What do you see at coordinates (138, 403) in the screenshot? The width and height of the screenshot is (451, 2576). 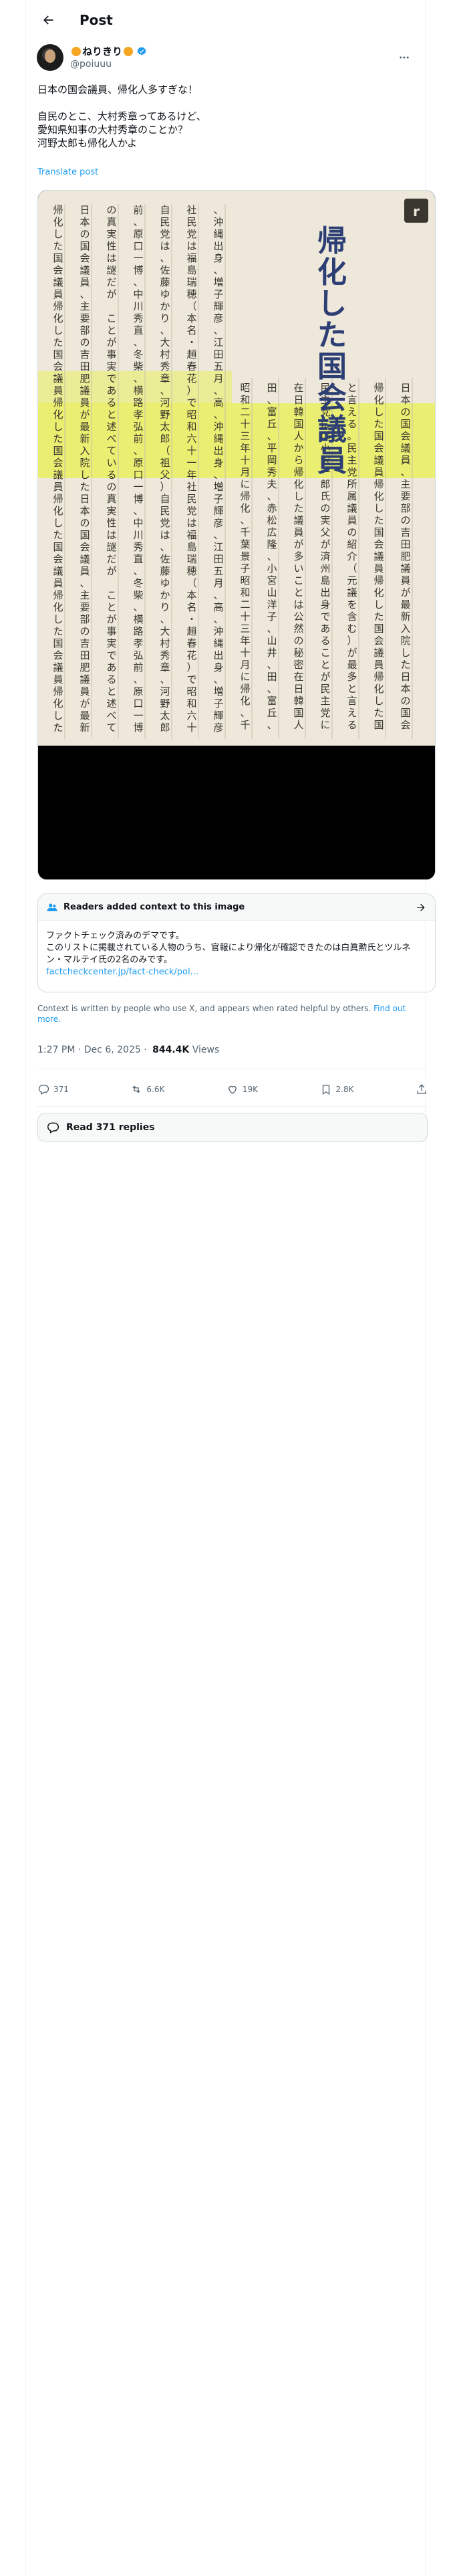 I see `clipping-char: 路` at bounding box center [138, 403].